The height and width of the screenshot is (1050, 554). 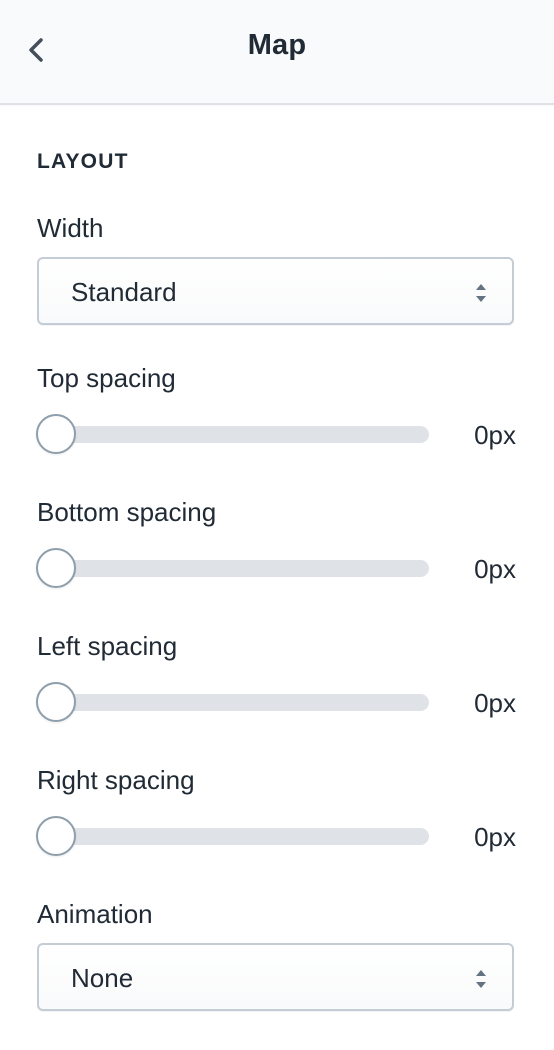 I want to click on right-spacing-label: Right spacing, so click(x=116, y=780).